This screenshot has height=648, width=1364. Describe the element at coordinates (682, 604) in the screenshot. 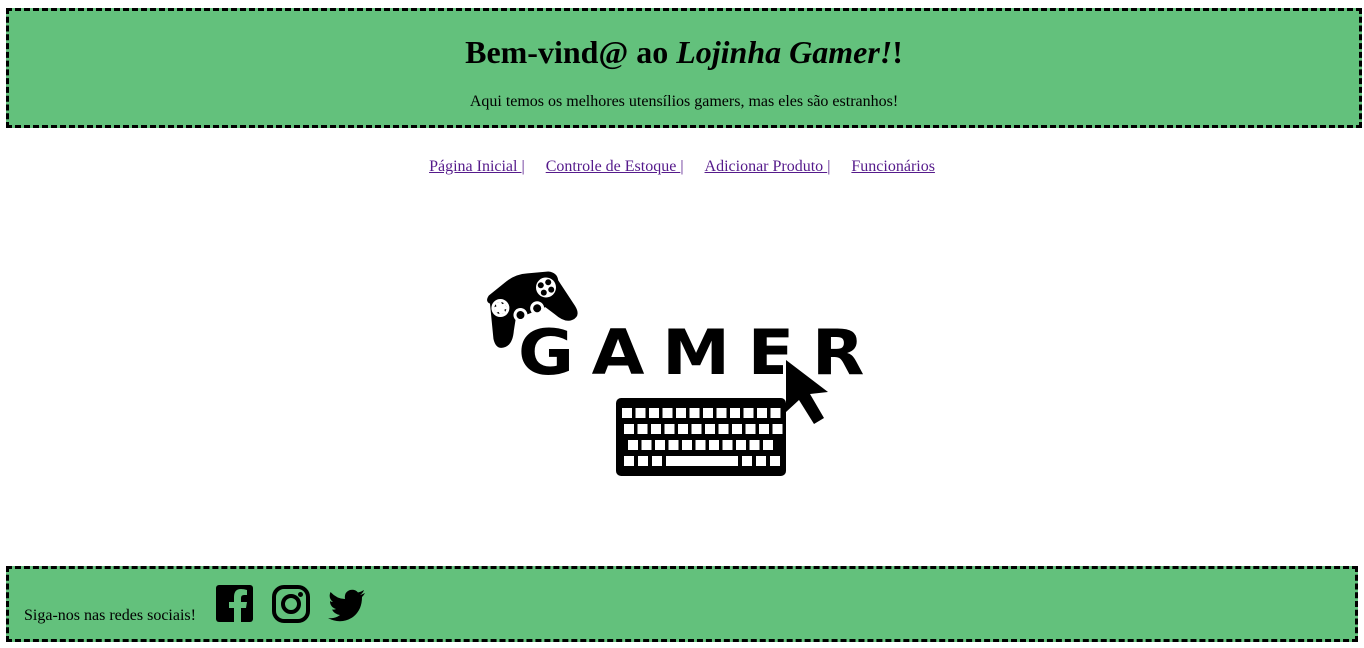

I see `footer: Siga-nos nas redes sociais!` at that location.